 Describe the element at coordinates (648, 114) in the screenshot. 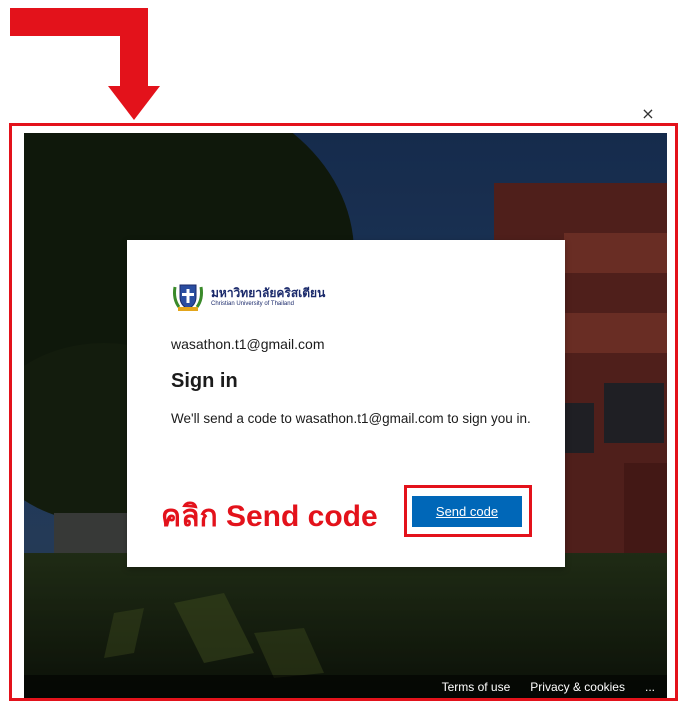

I see `close-icon: ×` at that location.